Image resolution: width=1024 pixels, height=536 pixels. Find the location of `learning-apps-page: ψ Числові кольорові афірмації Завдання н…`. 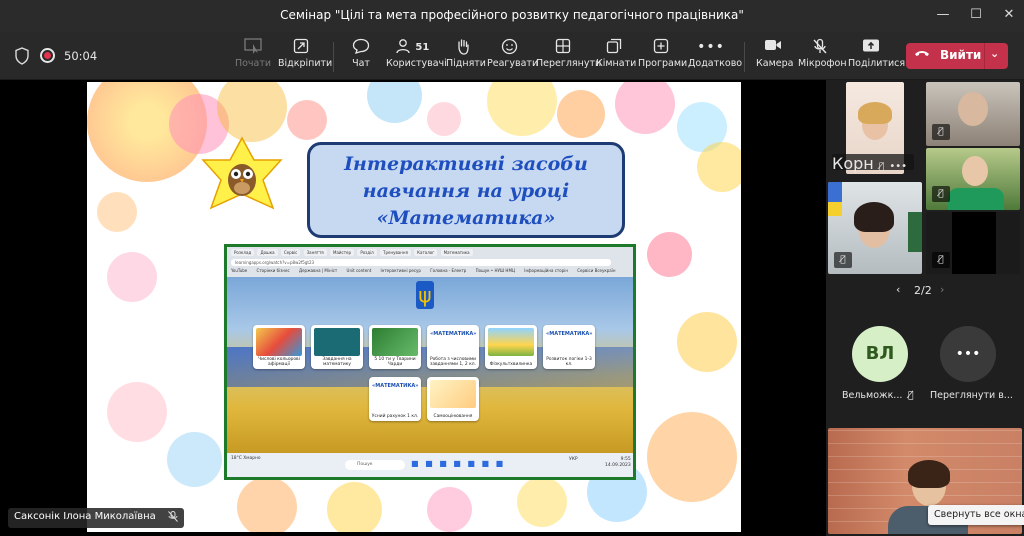

learning-apps-page: ψ Числові кольорові афірмації Завдання н… is located at coordinates (430, 365).